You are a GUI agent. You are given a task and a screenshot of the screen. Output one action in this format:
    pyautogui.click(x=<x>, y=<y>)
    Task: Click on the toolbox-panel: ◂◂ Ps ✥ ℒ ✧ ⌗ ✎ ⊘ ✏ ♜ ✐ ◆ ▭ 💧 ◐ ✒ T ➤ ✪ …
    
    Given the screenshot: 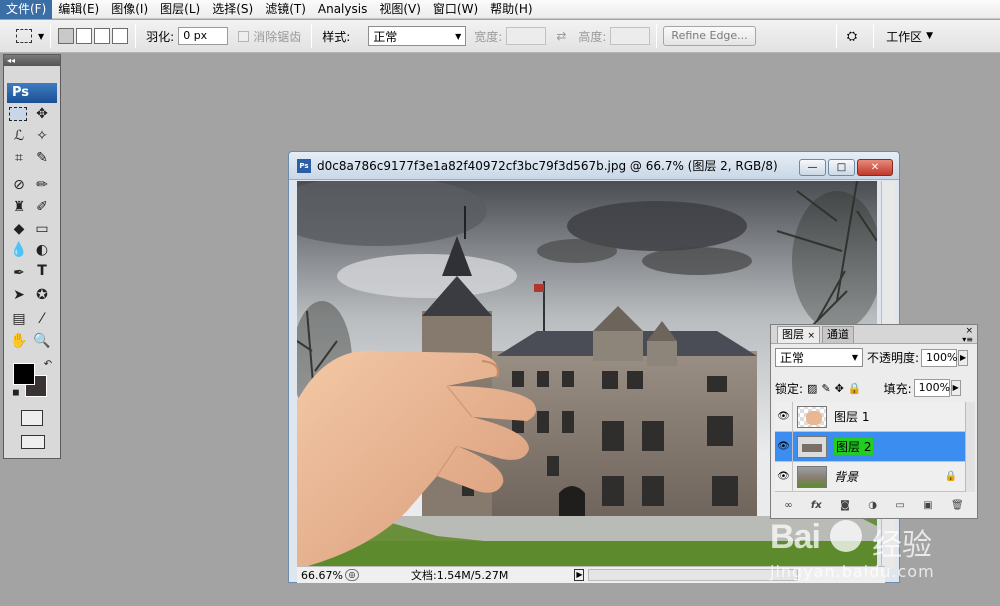 What is the action you would take?
    pyautogui.click(x=32, y=256)
    